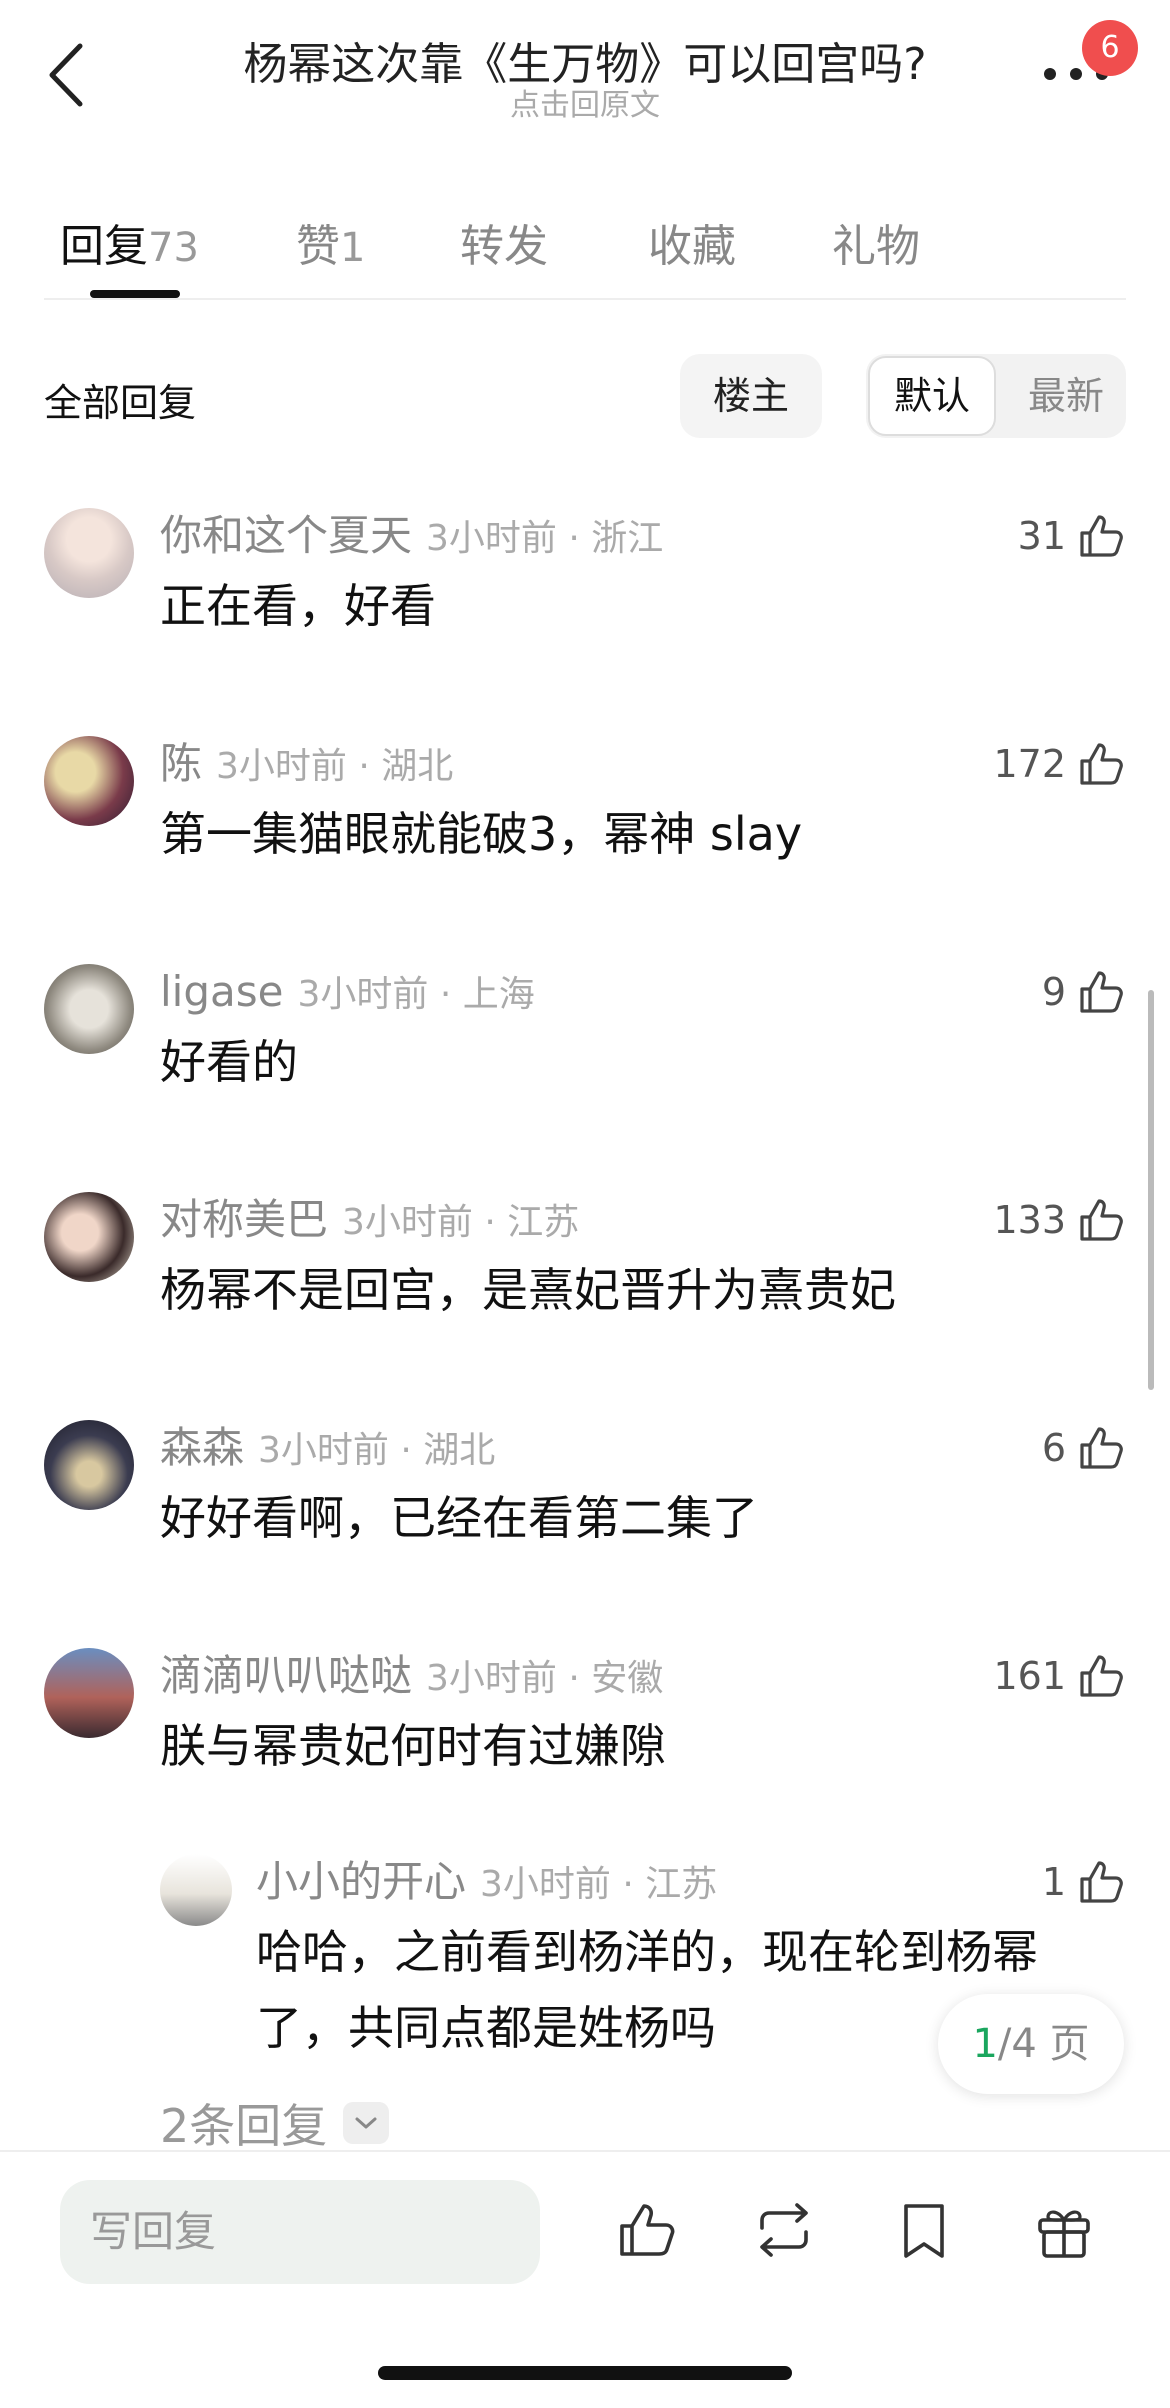 Image resolution: width=1170 pixels, height=2408 pixels. Describe the element at coordinates (416, 994) in the screenshot. I see `time-location: 3小时前 · 上海` at that location.